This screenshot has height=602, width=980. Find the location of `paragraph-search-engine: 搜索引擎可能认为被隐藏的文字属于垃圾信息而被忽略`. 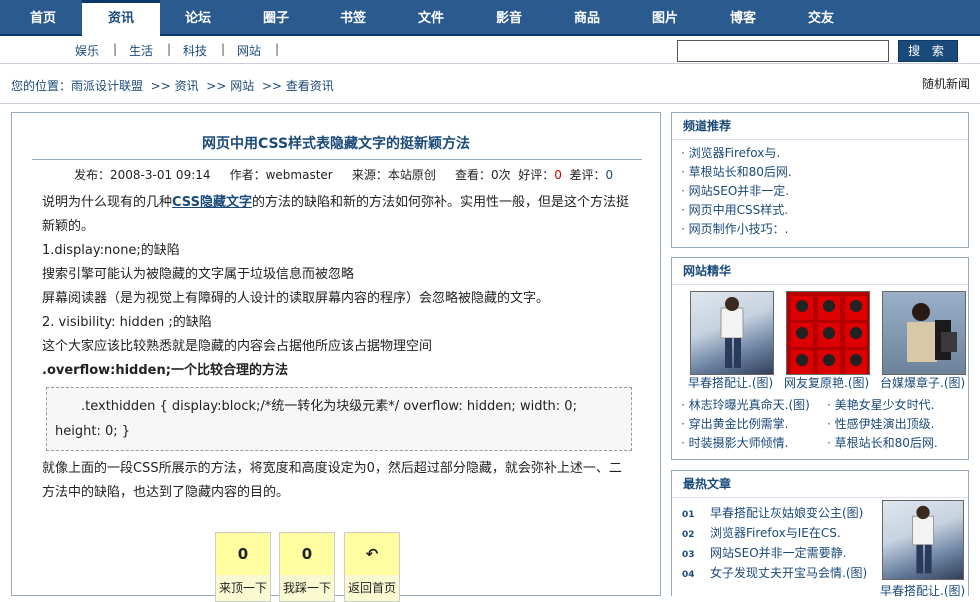

paragraph-search-engine: 搜索引擎可能认为被隐藏的文字属于垃圾信息而被忽略 is located at coordinates (198, 274).